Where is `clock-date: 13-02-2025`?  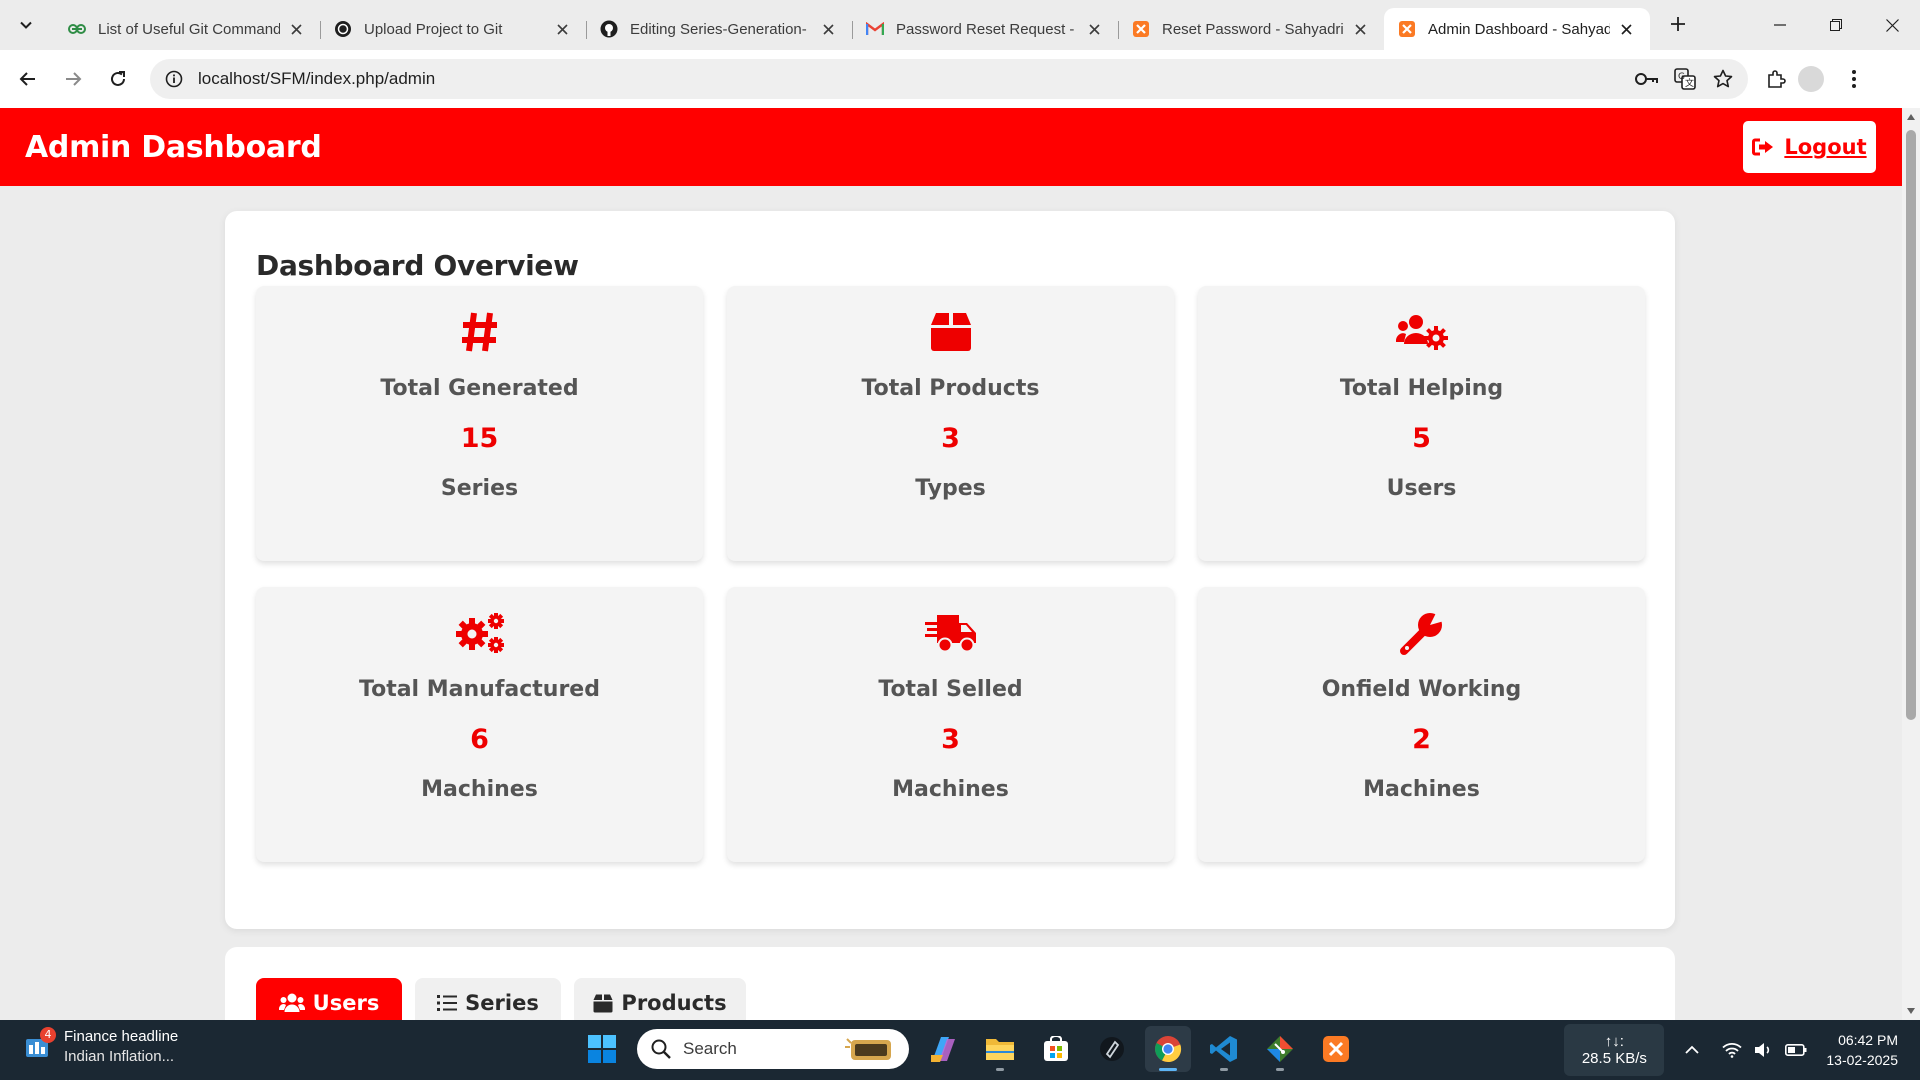
clock-date: 13-02-2025 is located at coordinates (1862, 1060).